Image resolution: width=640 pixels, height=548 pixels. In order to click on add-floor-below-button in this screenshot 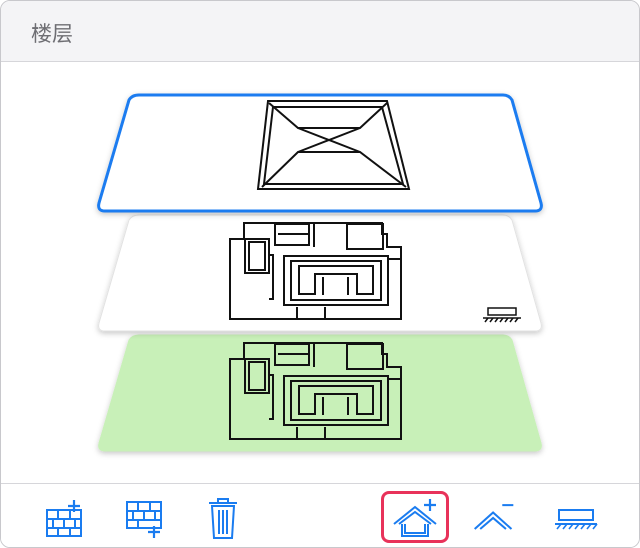, I will do `click(144, 518)`.